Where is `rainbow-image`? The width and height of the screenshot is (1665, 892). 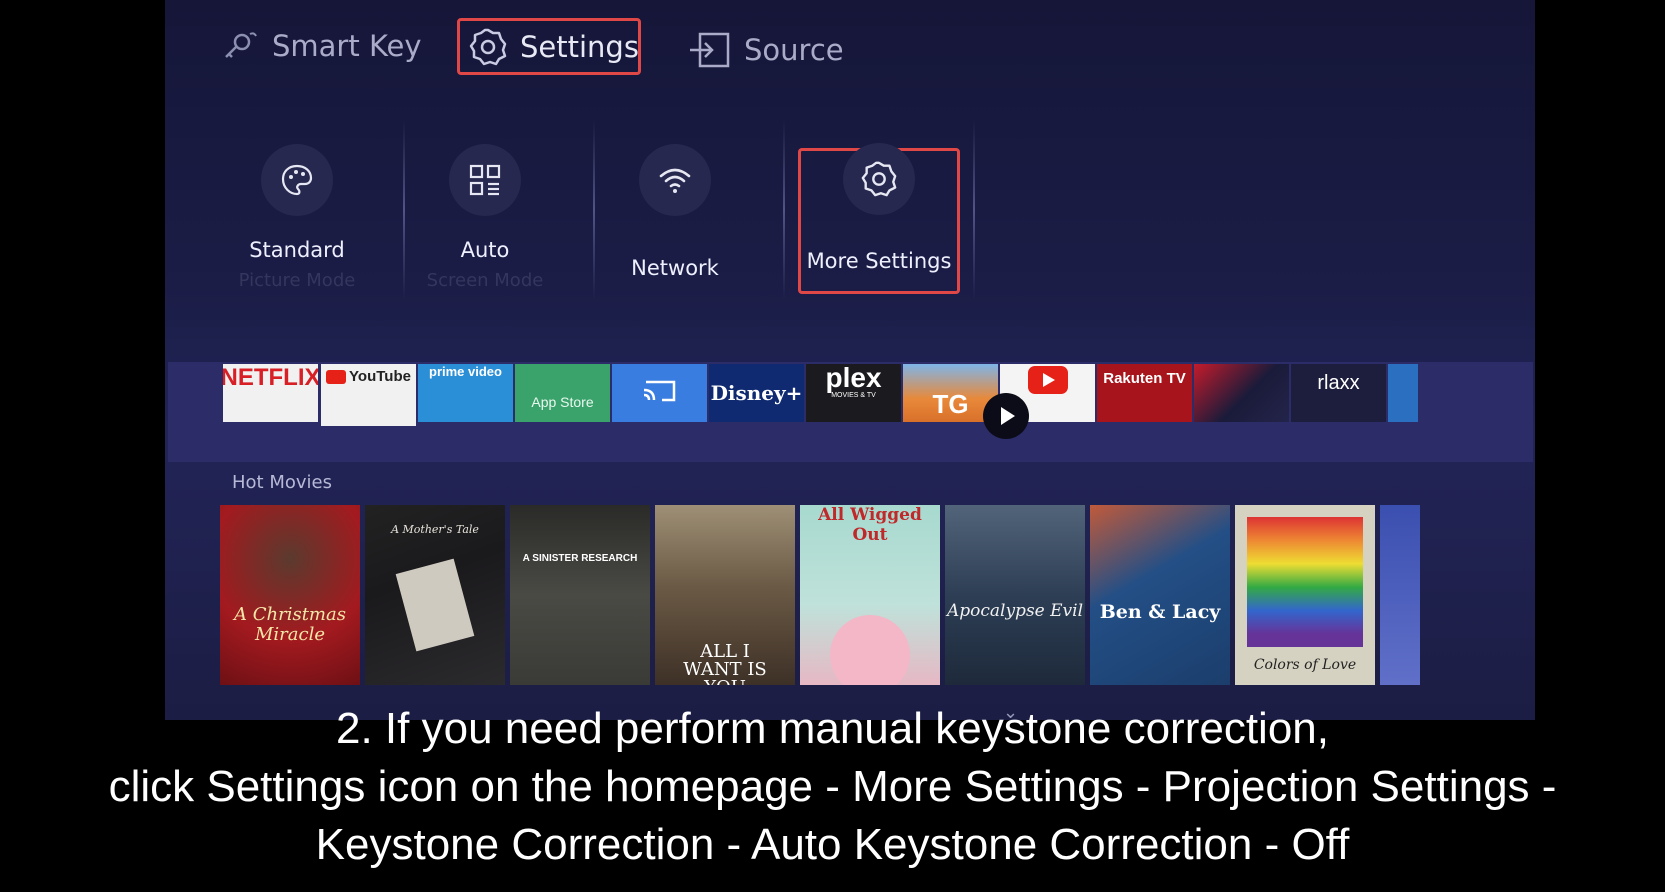
rainbow-image is located at coordinates (1305, 582).